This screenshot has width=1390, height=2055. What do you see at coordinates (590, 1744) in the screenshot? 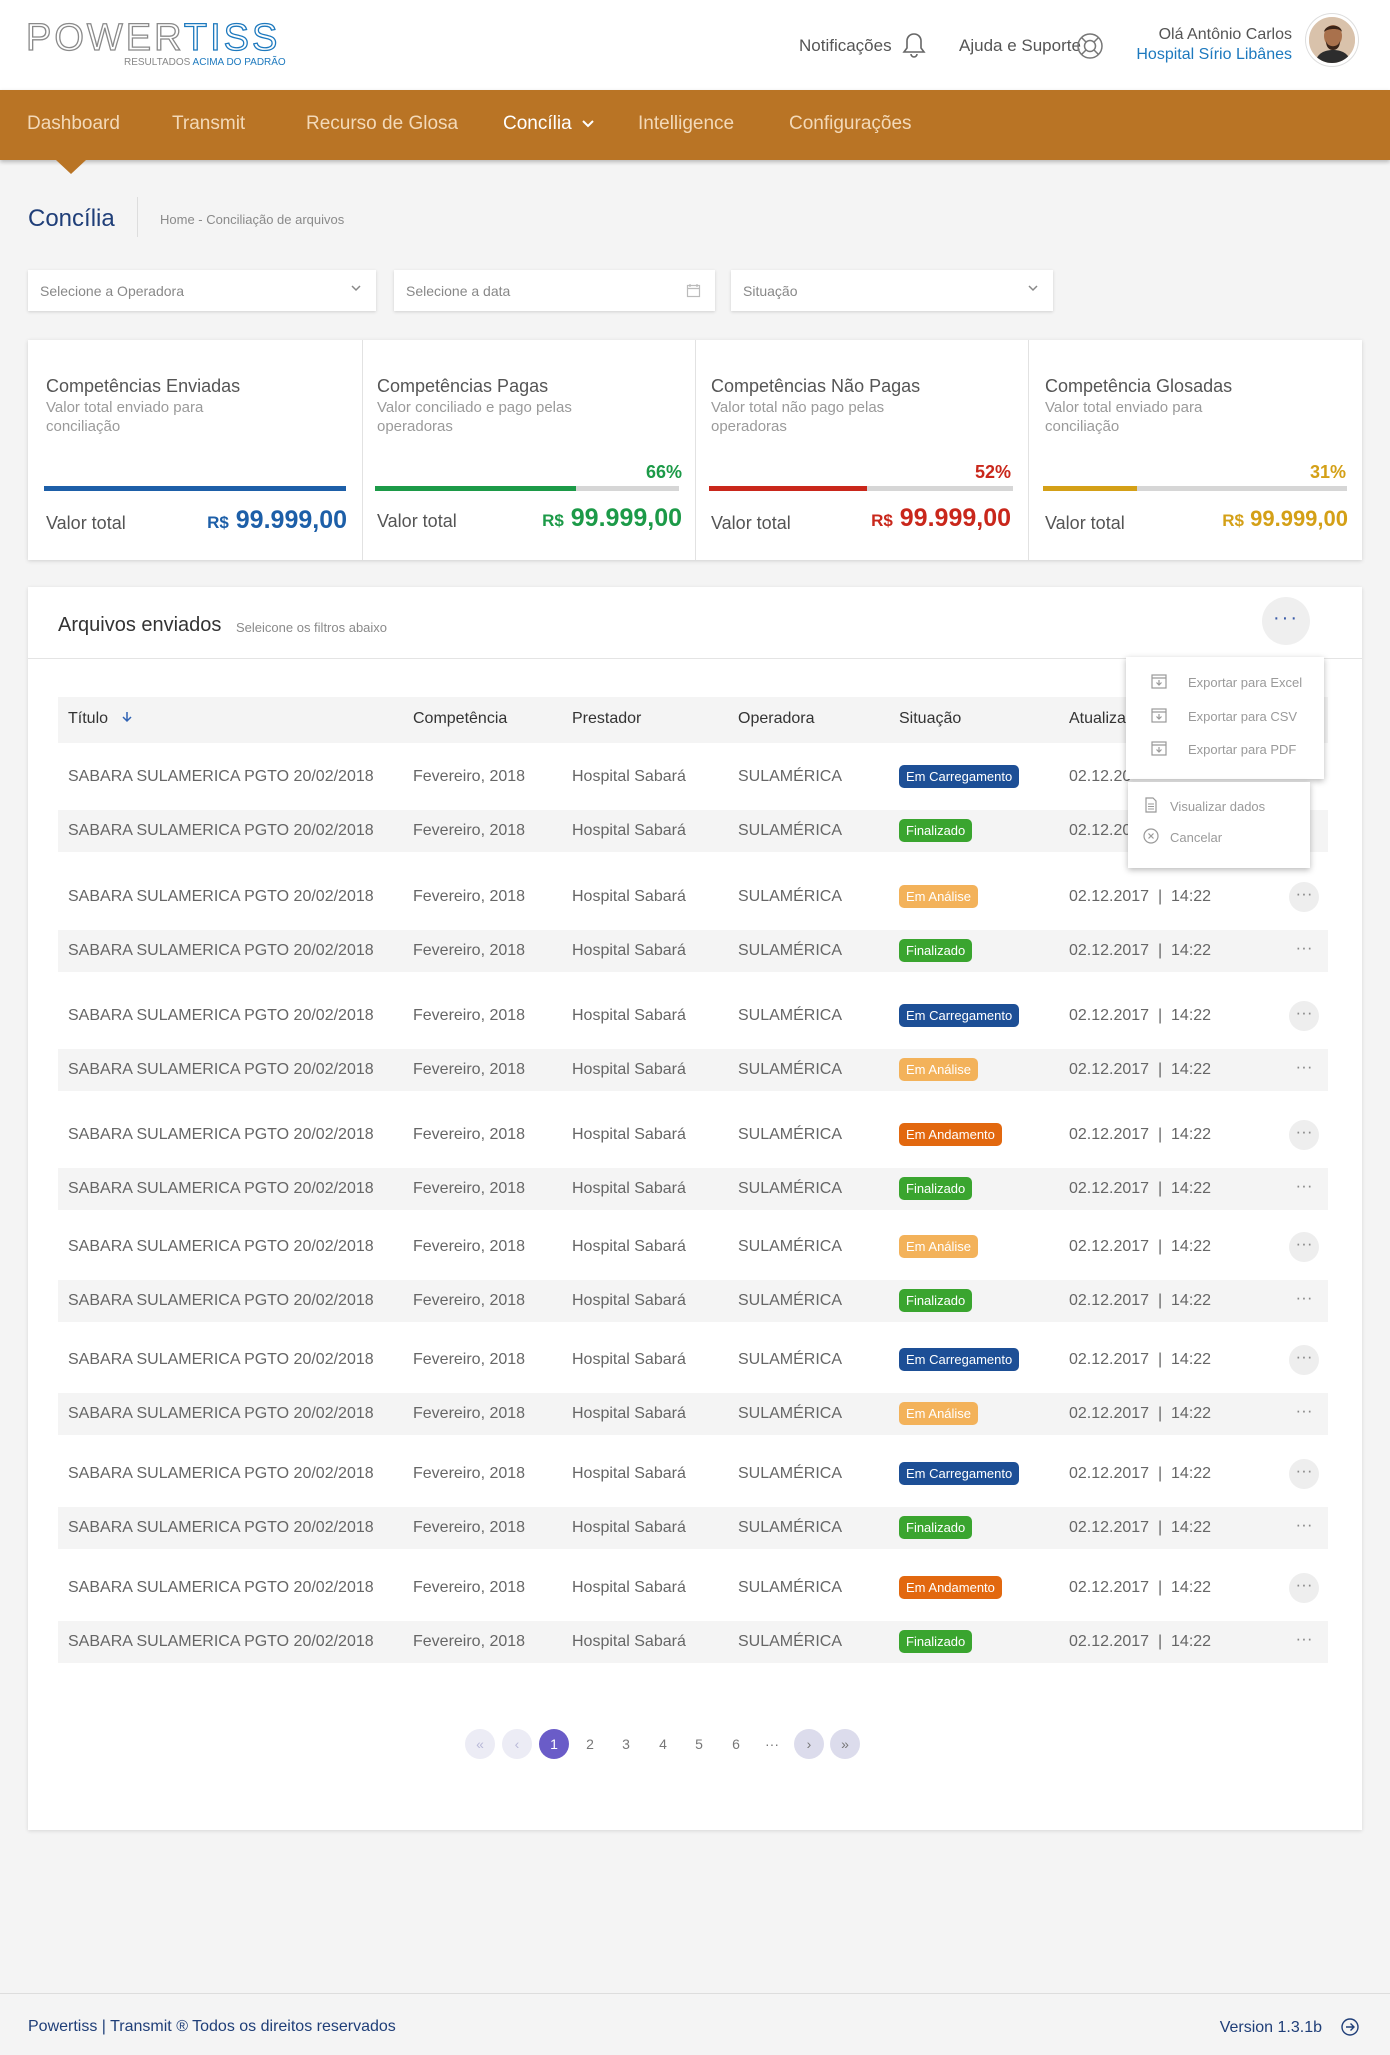
I see `page-2-button: 2` at bounding box center [590, 1744].